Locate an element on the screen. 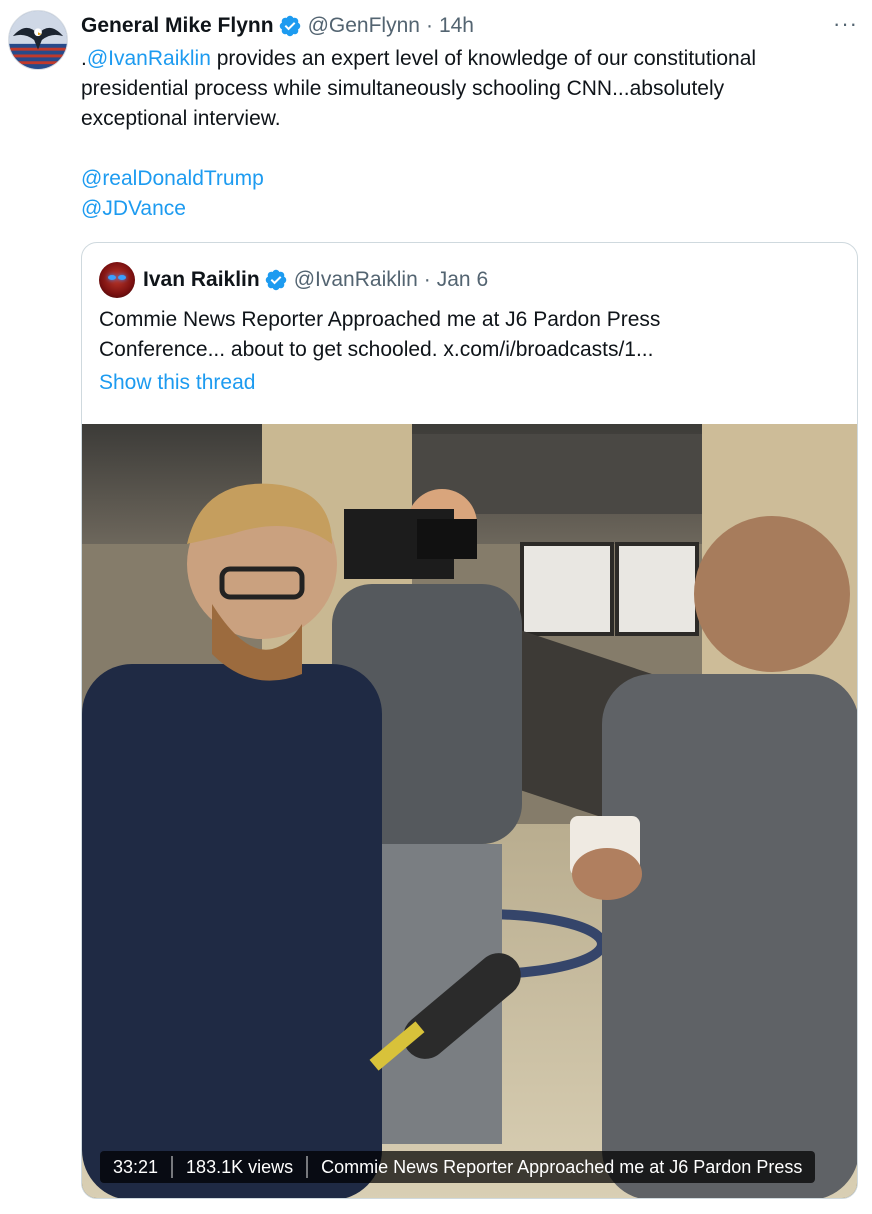 This screenshot has height=1214, width=872. show-thread-link: Show this thread is located at coordinates (177, 383).